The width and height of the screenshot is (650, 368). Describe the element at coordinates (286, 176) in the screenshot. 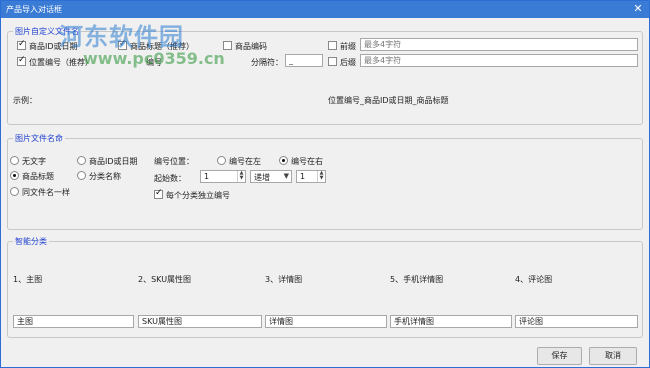

I see `chevron-down-icon: ▼` at that location.